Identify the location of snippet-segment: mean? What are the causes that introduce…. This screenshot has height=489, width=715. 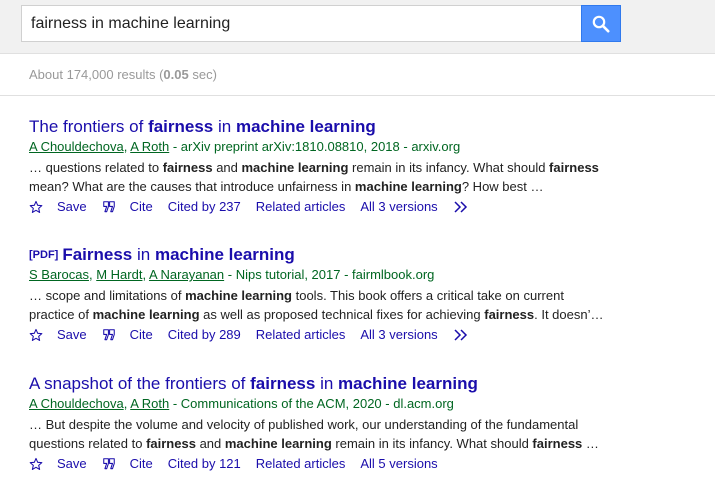
(192, 186).